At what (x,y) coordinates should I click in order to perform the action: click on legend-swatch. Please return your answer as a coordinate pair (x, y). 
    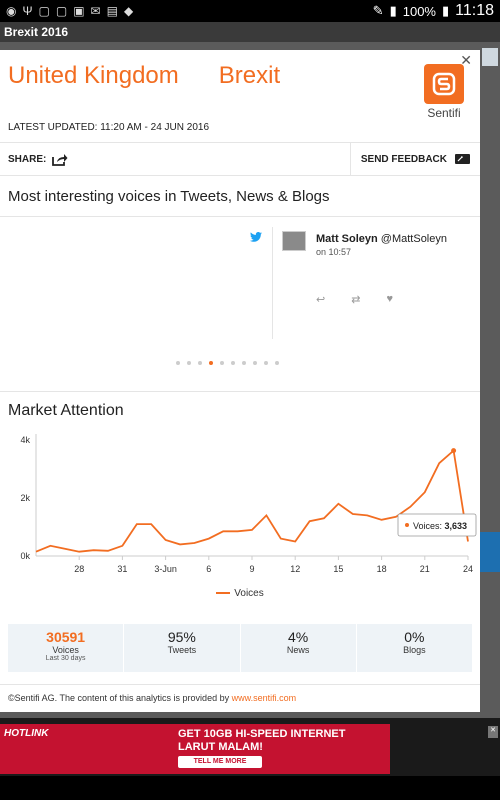
    Looking at the image, I should click on (223, 593).